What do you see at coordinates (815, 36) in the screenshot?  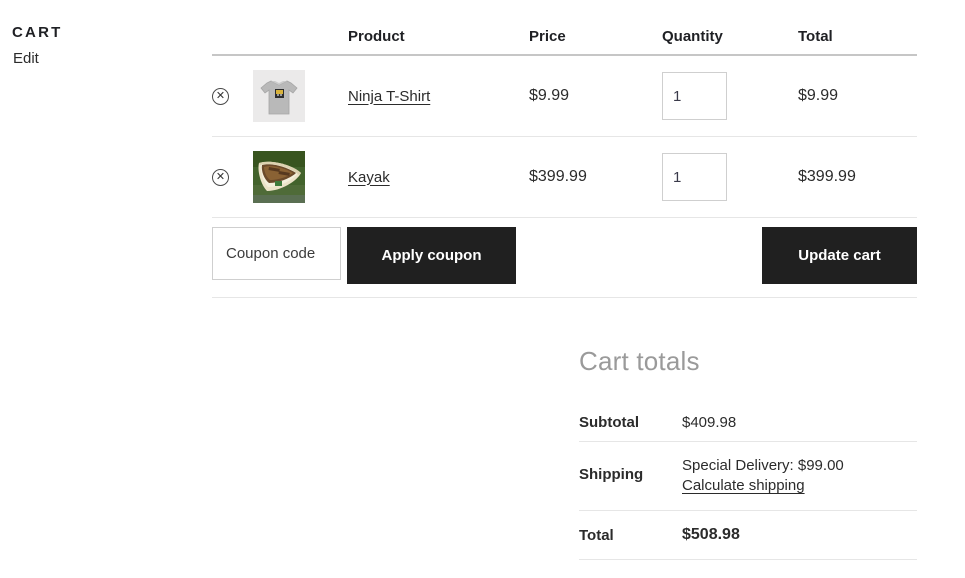 I see `column-header-total: Total` at bounding box center [815, 36].